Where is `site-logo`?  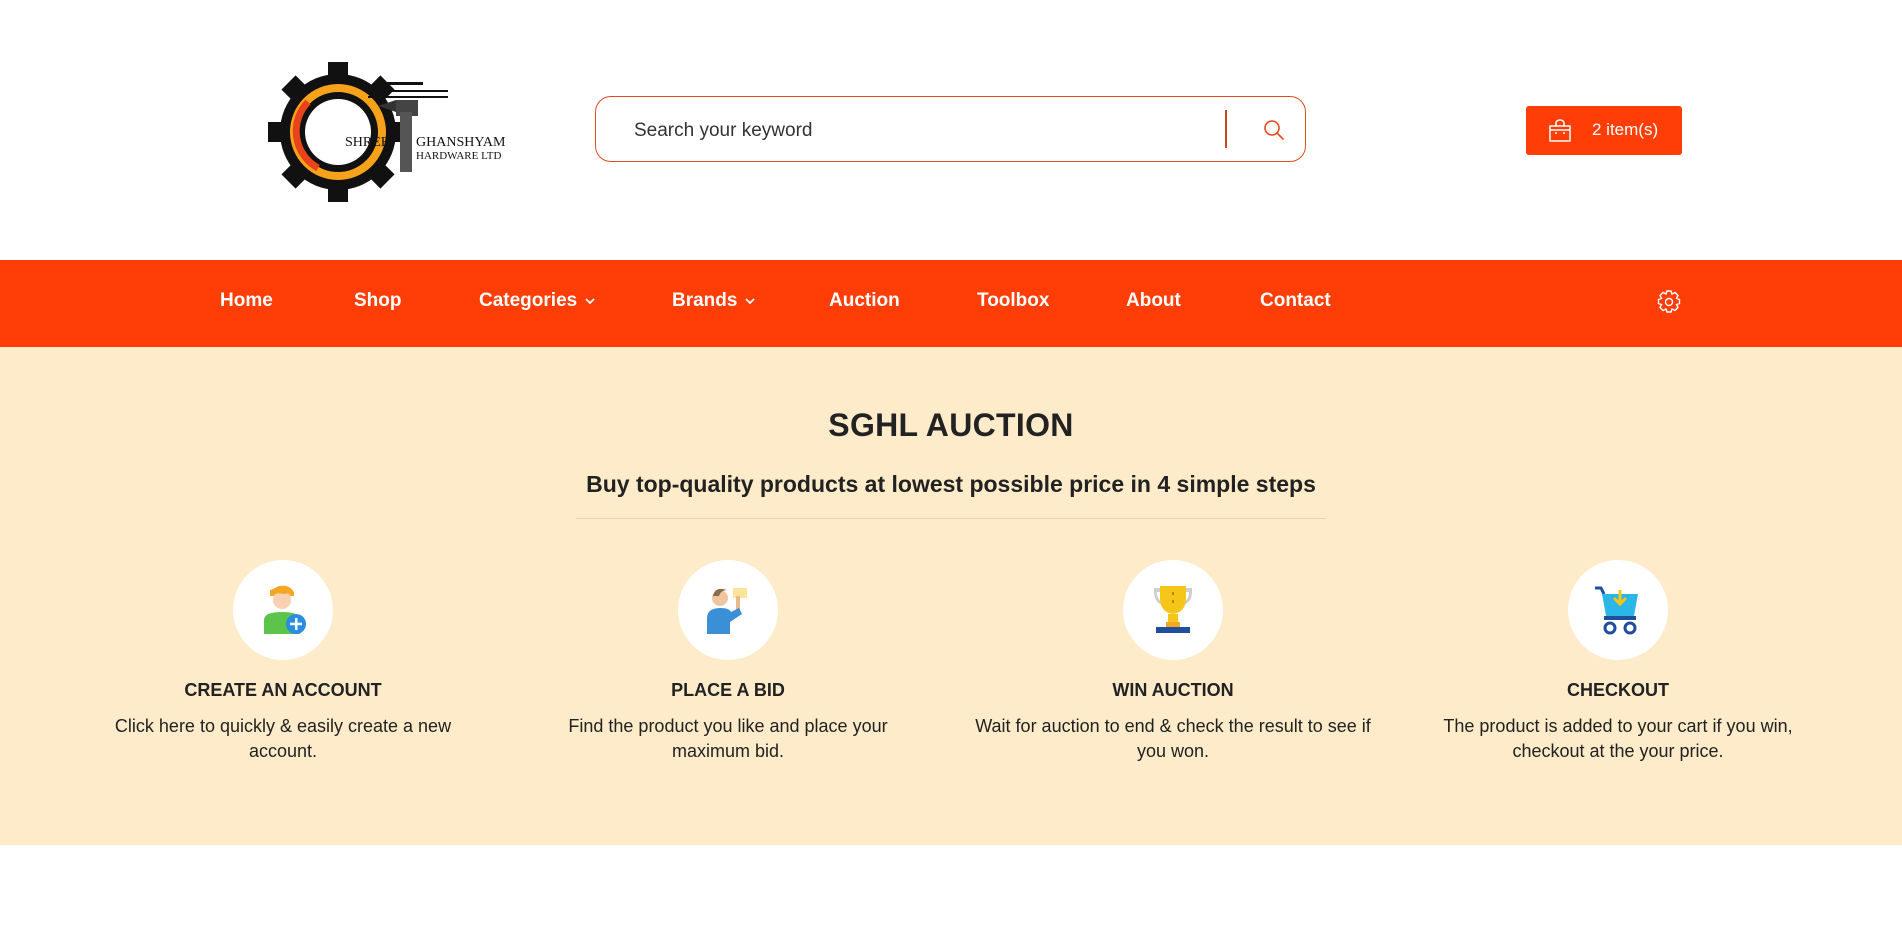 site-logo is located at coordinates (390, 132).